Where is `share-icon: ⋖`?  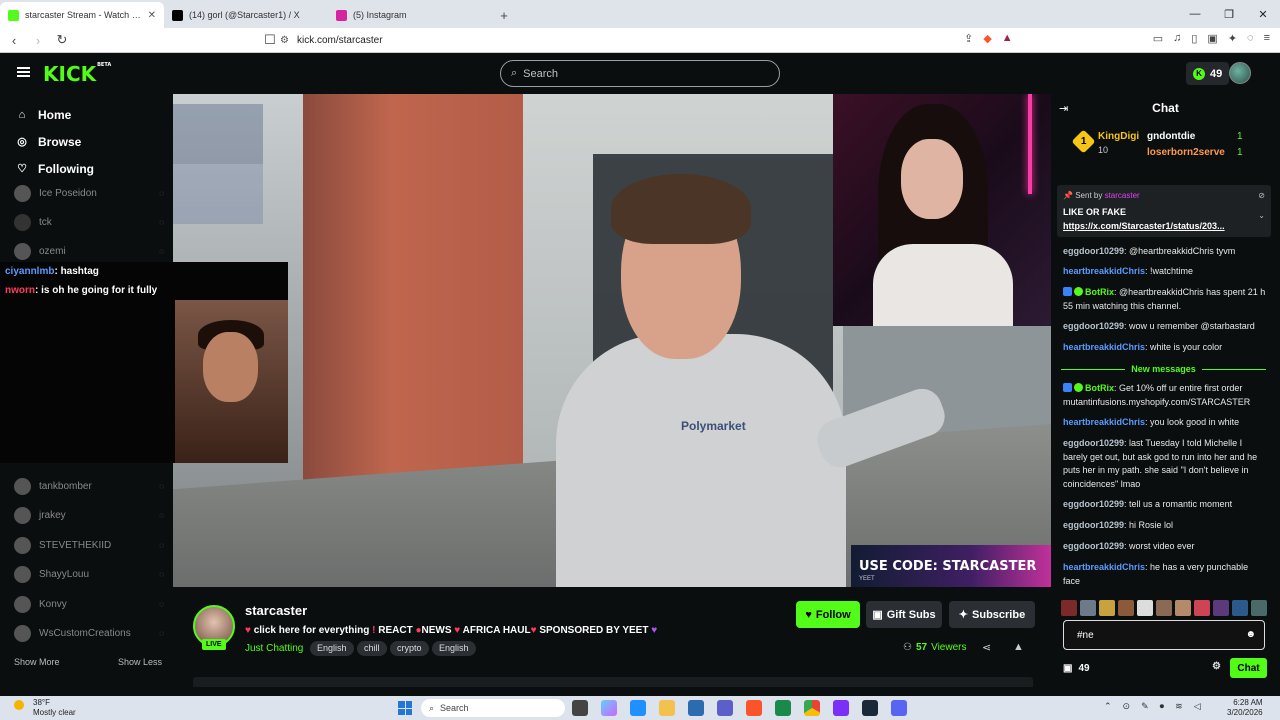
share-icon: ⋖ is located at coordinates (986, 647).